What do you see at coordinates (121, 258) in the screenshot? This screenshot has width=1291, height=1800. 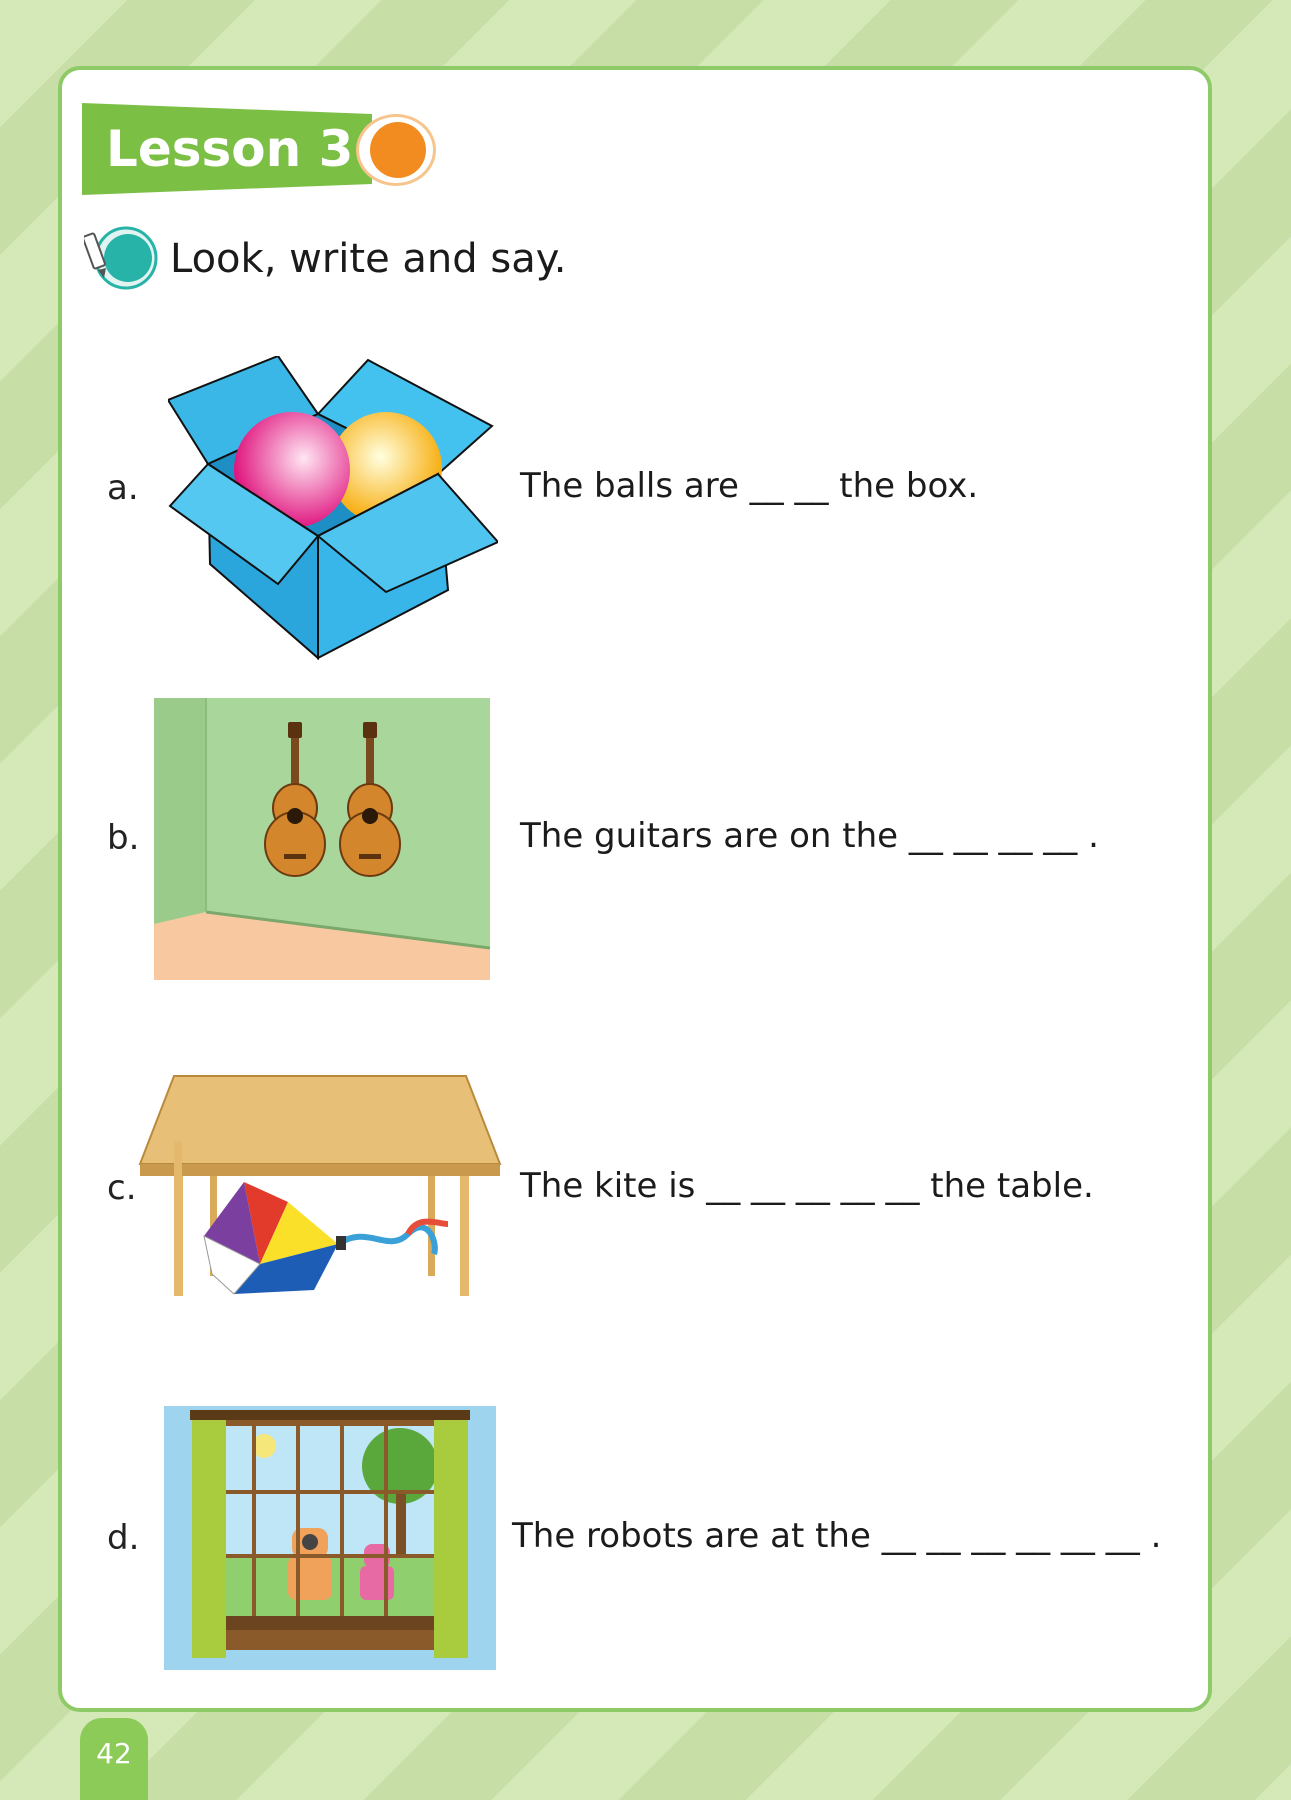 I see `pencil-circle-icon` at bounding box center [121, 258].